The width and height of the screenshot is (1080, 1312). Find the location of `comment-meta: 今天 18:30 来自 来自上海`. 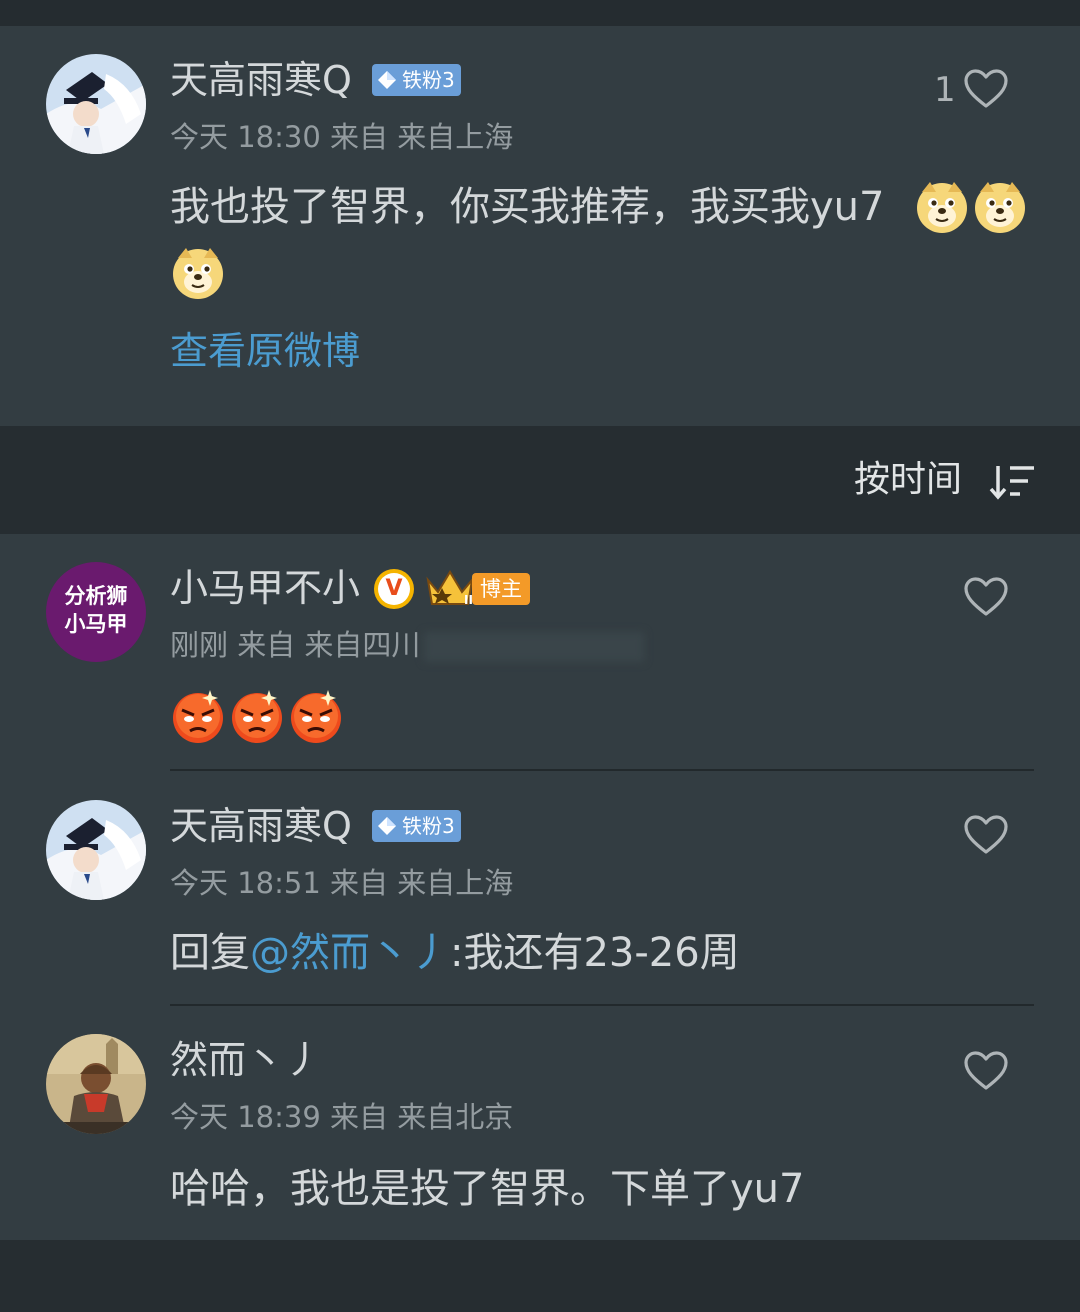

comment-meta: 今天 18:30 来自 来自上海 is located at coordinates (342, 137).